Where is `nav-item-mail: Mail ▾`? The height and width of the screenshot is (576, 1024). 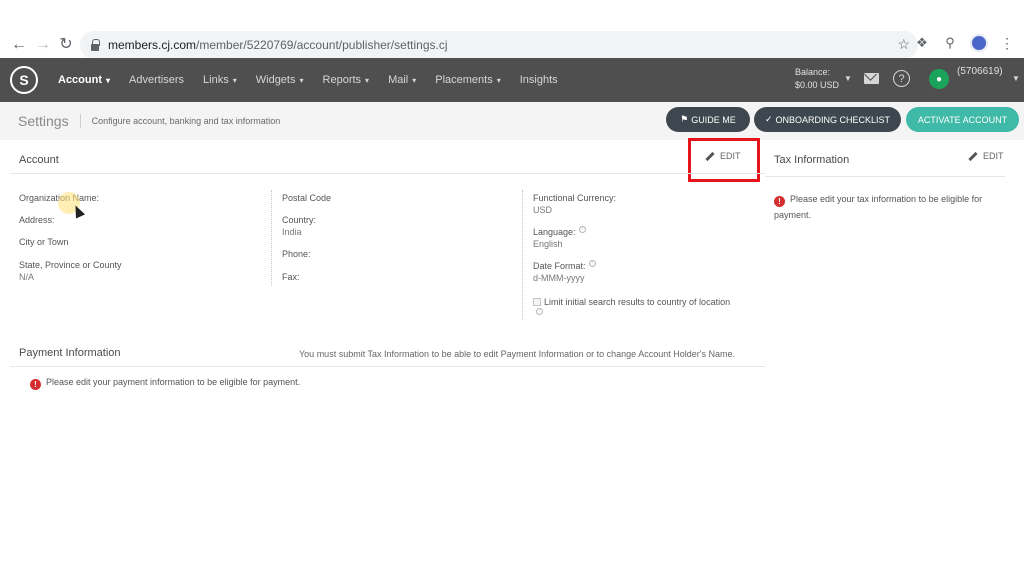
nav-item-mail: Mail ▾ is located at coordinates (402, 80).